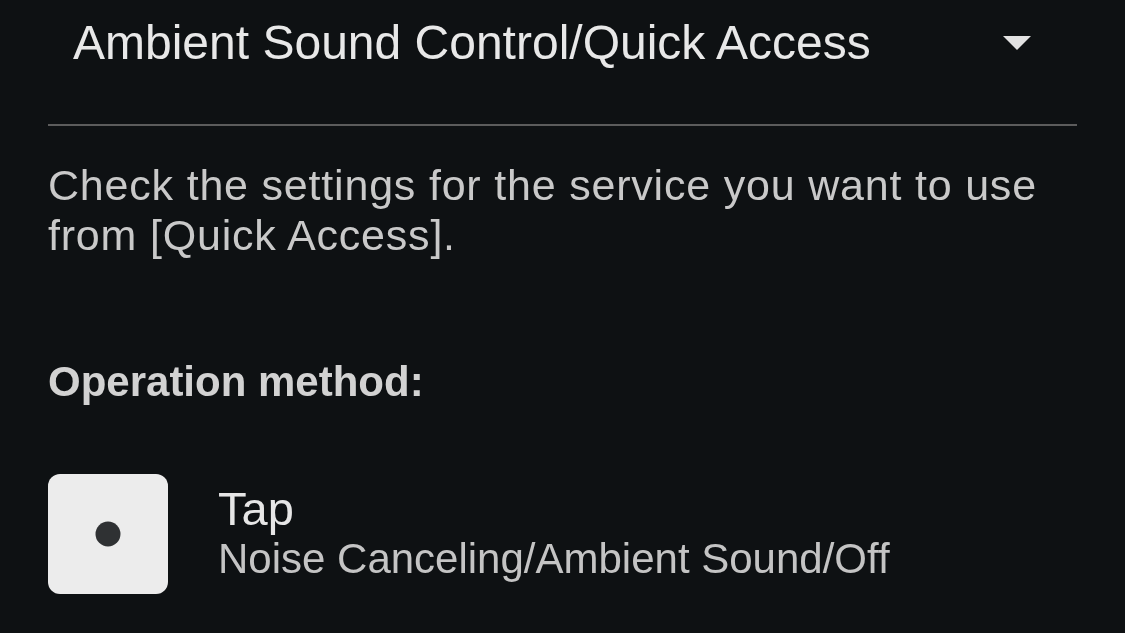 This screenshot has width=1125, height=633. Describe the element at coordinates (1017, 43) in the screenshot. I see `caret-icon` at that location.